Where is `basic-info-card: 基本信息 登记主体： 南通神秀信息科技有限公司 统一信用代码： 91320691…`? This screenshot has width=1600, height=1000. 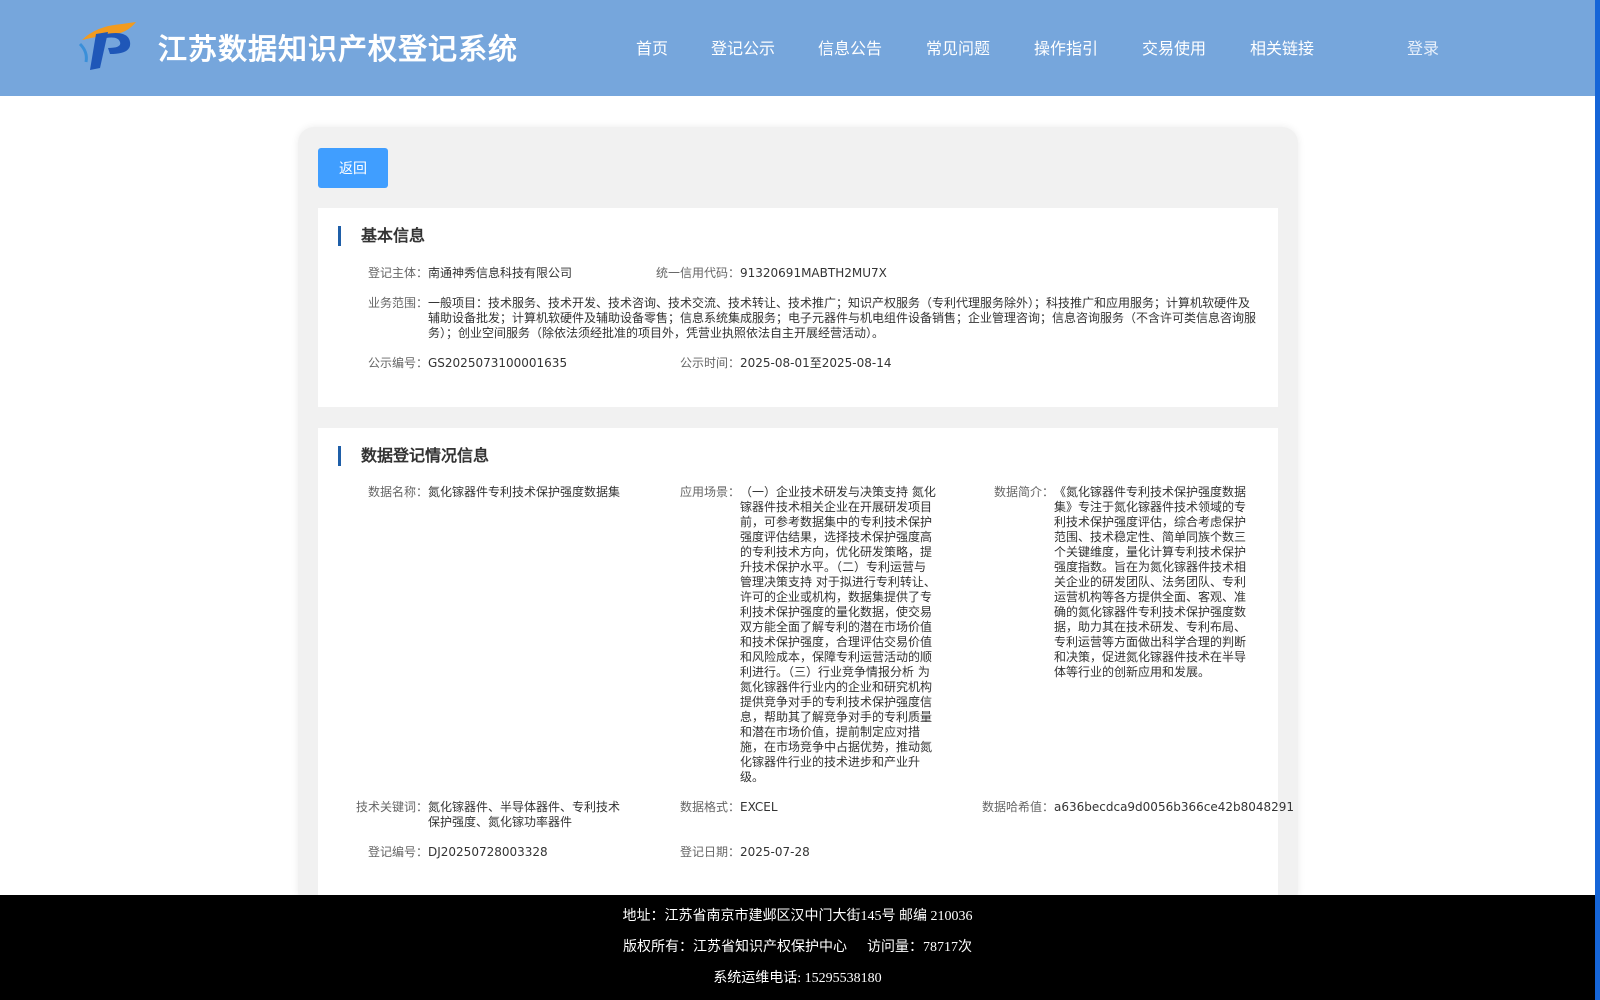 basic-info-card: 基本信息 登记主体： 南通神秀信息科技有限公司 统一信用代码： 91320691… is located at coordinates (798, 307).